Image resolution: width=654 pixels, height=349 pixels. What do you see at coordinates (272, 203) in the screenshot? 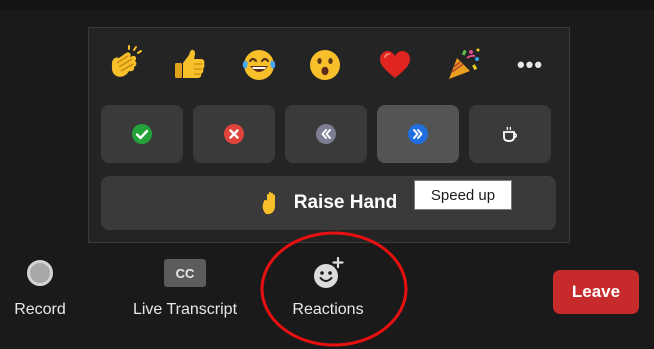
I see `raised-hand-icon` at bounding box center [272, 203].